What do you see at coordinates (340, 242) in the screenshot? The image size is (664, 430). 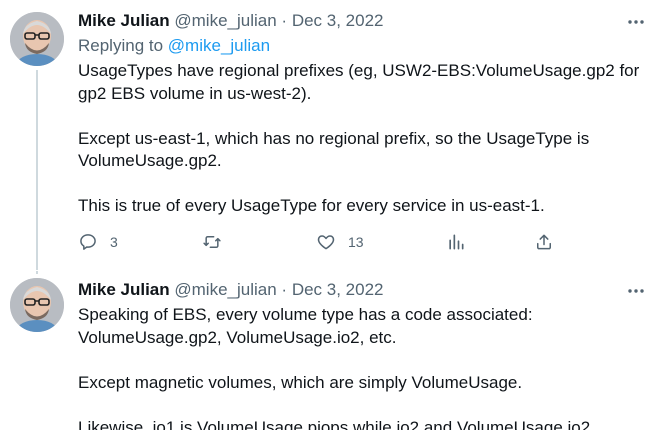 I see `like-button: 13` at bounding box center [340, 242].